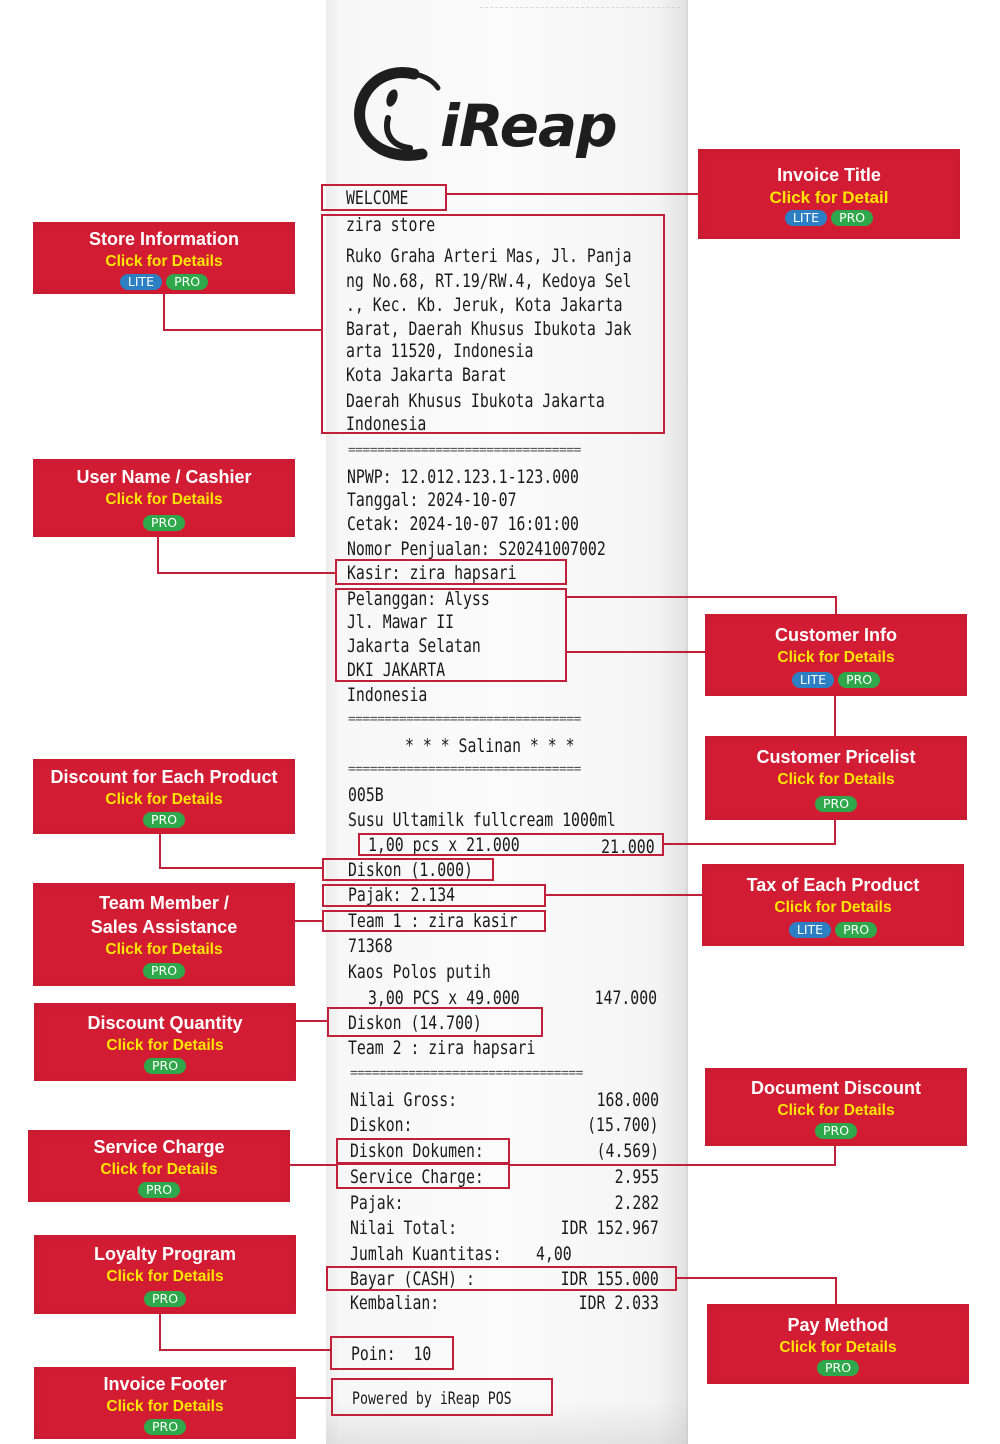  What do you see at coordinates (159, 1146) in the screenshot?
I see `callout-title: Service Charge` at bounding box center [159, 1146].